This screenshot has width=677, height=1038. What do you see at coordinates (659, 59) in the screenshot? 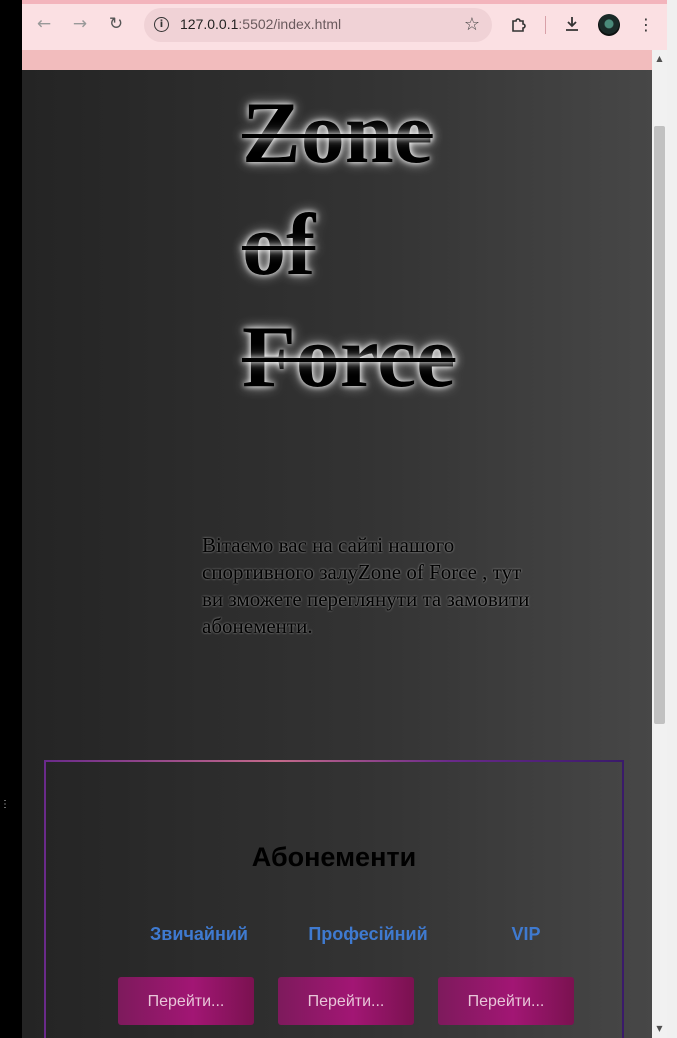
I see `scroll-up-arrow-icon: ▲` at bounding box center [659, 59].